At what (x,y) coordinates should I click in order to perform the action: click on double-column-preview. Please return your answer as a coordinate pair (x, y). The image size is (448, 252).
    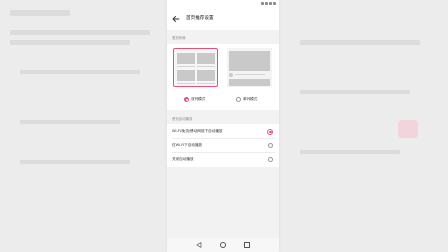
    Looking at the image, I should click on (195, 67).